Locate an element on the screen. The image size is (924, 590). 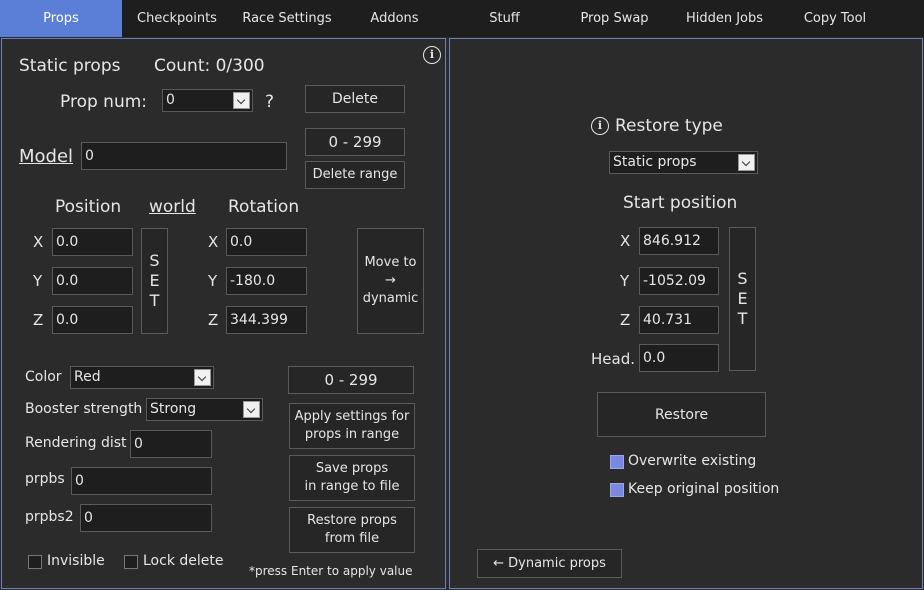
rot-x-label: X is located at coordinates (213, 242).